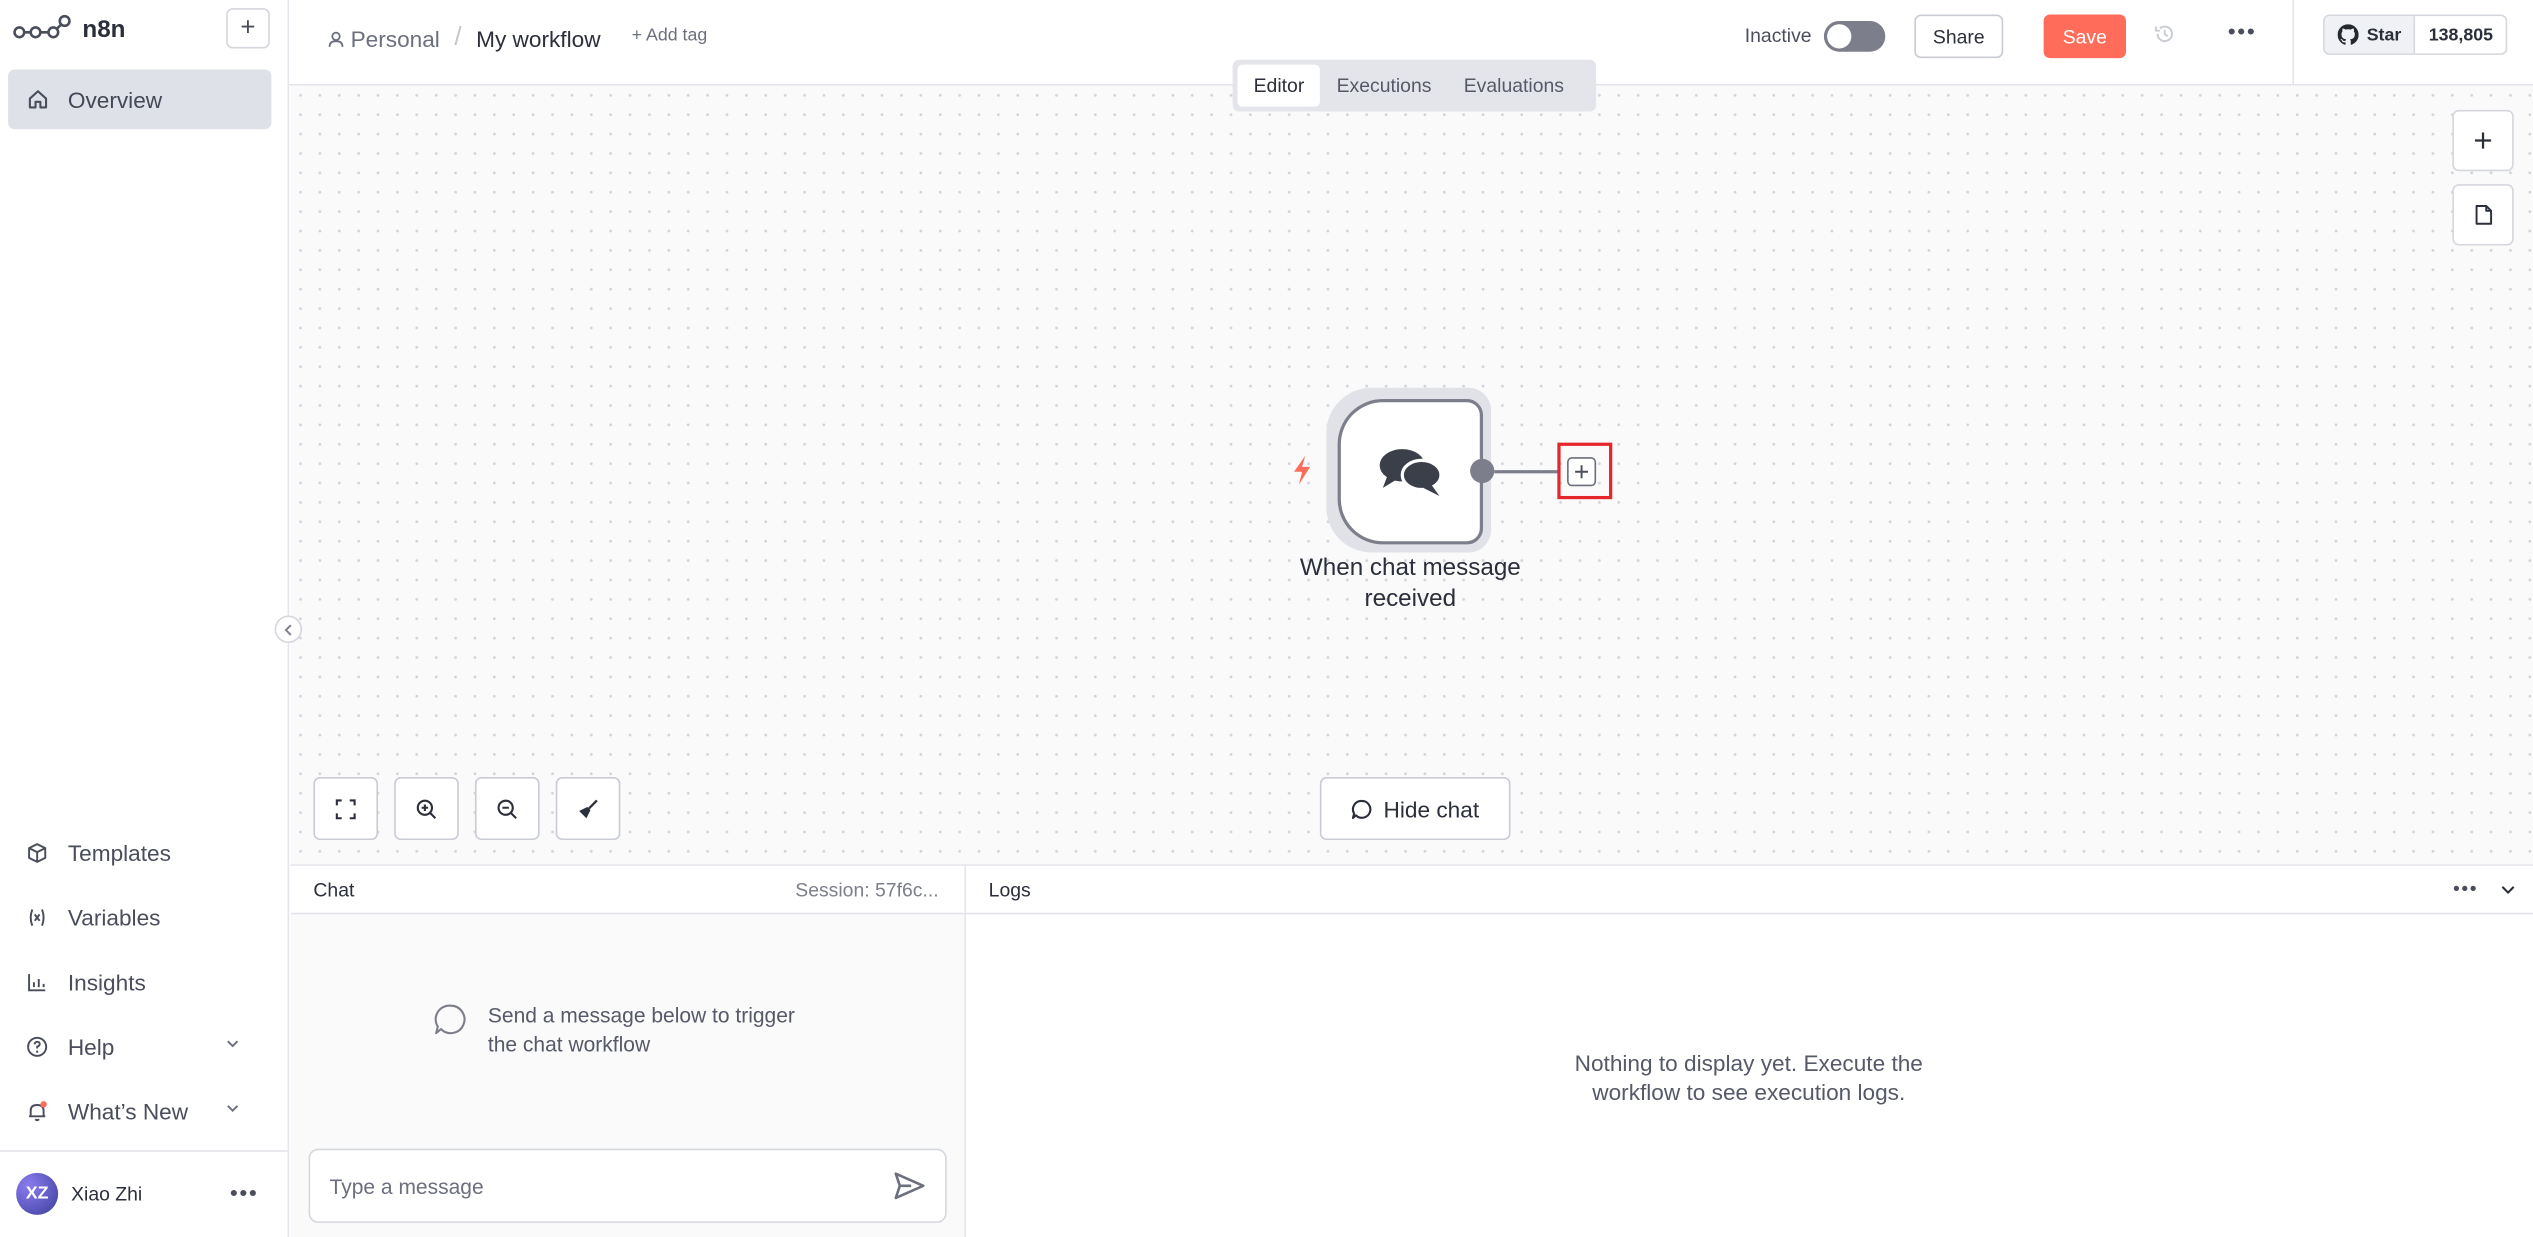 The image size is (2533, 1237). I want to click on add-tag-button: + Add tag, so click(670, 35).